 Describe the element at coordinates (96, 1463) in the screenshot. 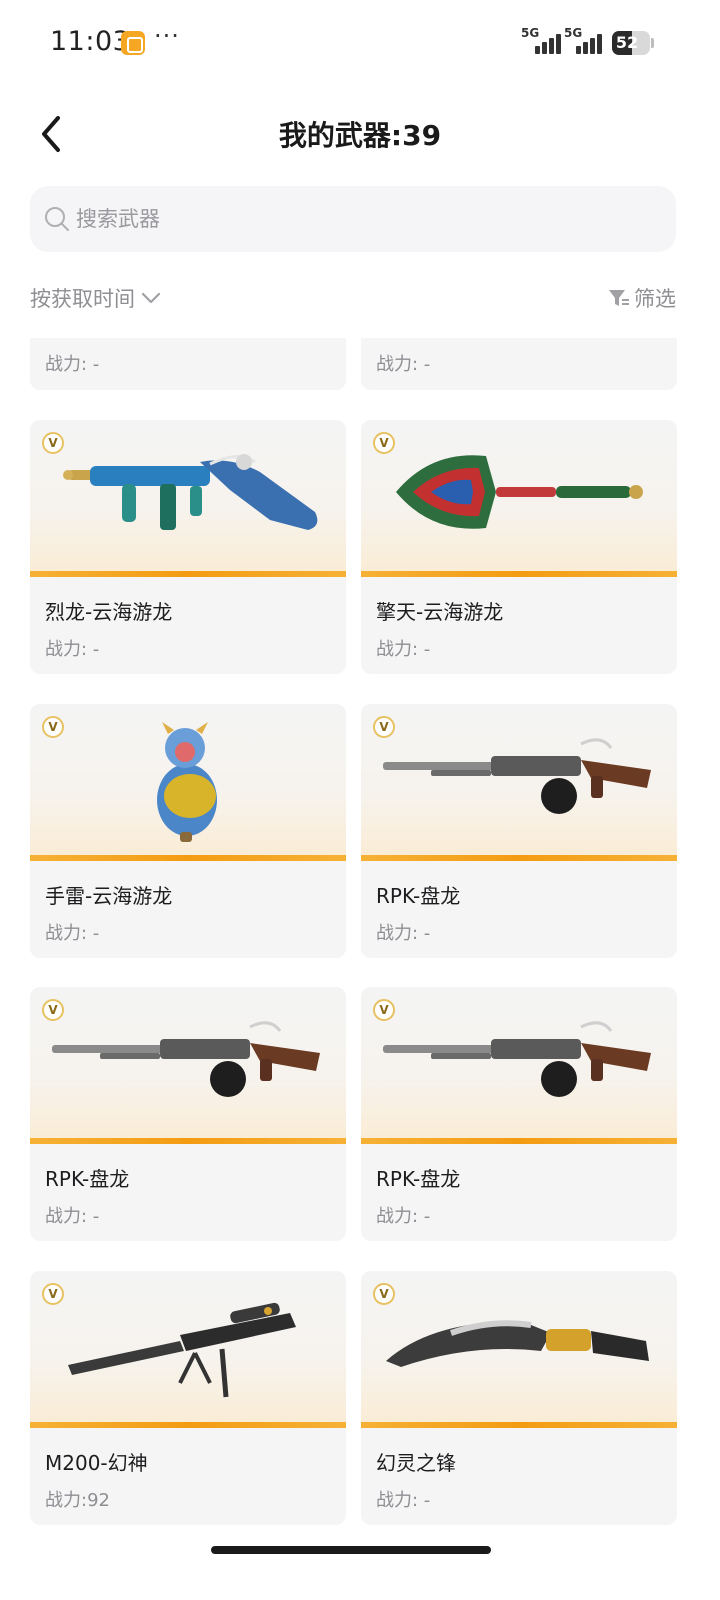

I see `weapon-name: M200-幻神` at that location.